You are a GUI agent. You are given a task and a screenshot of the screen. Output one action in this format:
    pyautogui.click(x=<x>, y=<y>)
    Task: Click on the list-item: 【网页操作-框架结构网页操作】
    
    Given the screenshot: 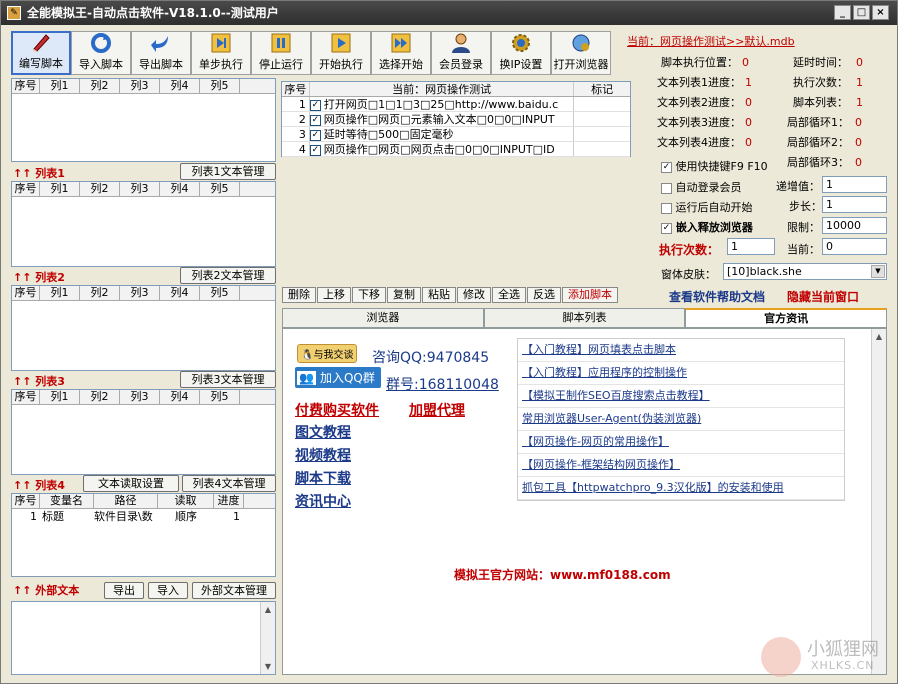 What is the action you would take?
    pyautogui.click(x=681, y=465)
    